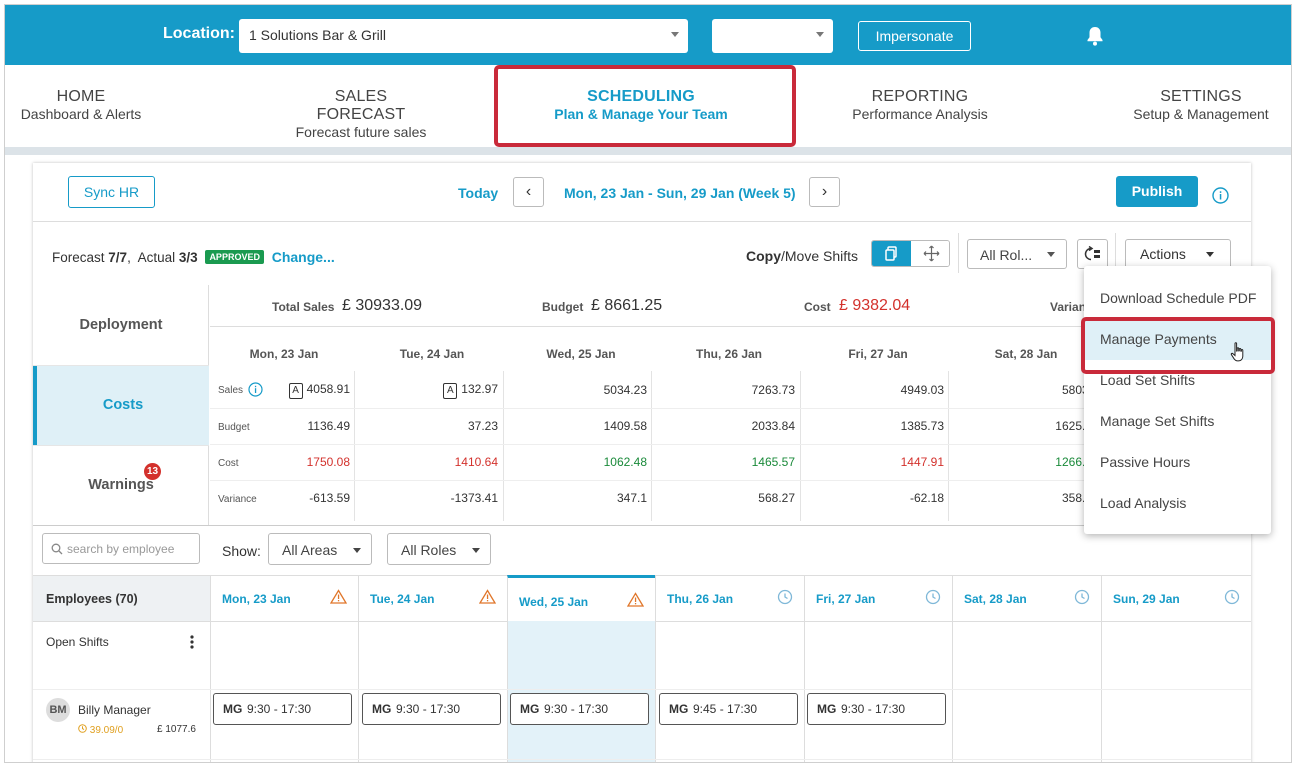 The width and height of the screenshot is (1300, 769). I want to click on cost-value: 1266.7, so click(1073, 462).